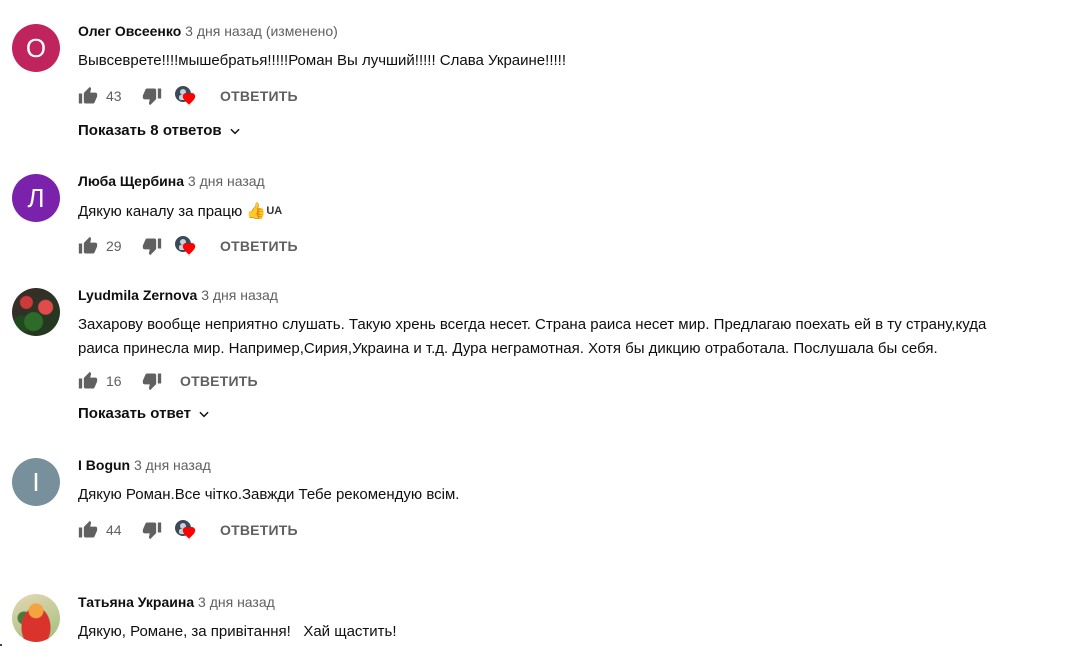  What do you see at coordinates (131, 181) in the screenshot?
I see `comment-author: Люба Щербина` at bounding box center [131, 181].